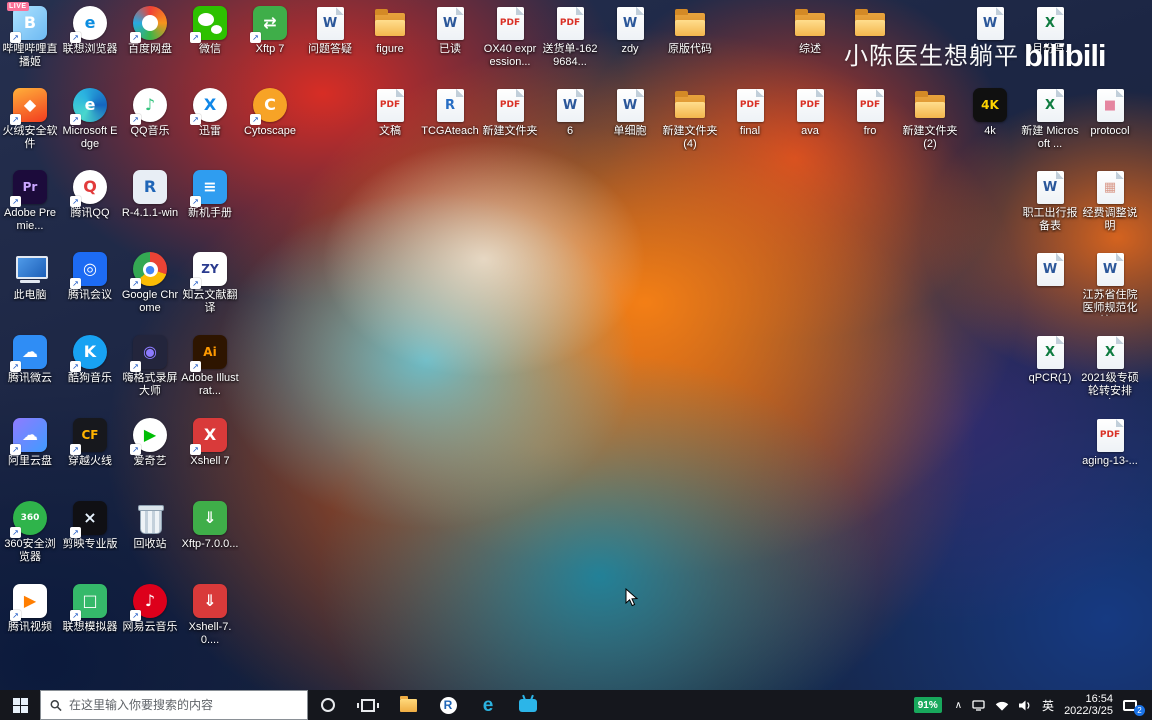 The height and width of the screenshot is (720, 1152). Describe the element at coordinates (528, 705) in the screenshot. I see `bilibili-livehime-button` at that location.